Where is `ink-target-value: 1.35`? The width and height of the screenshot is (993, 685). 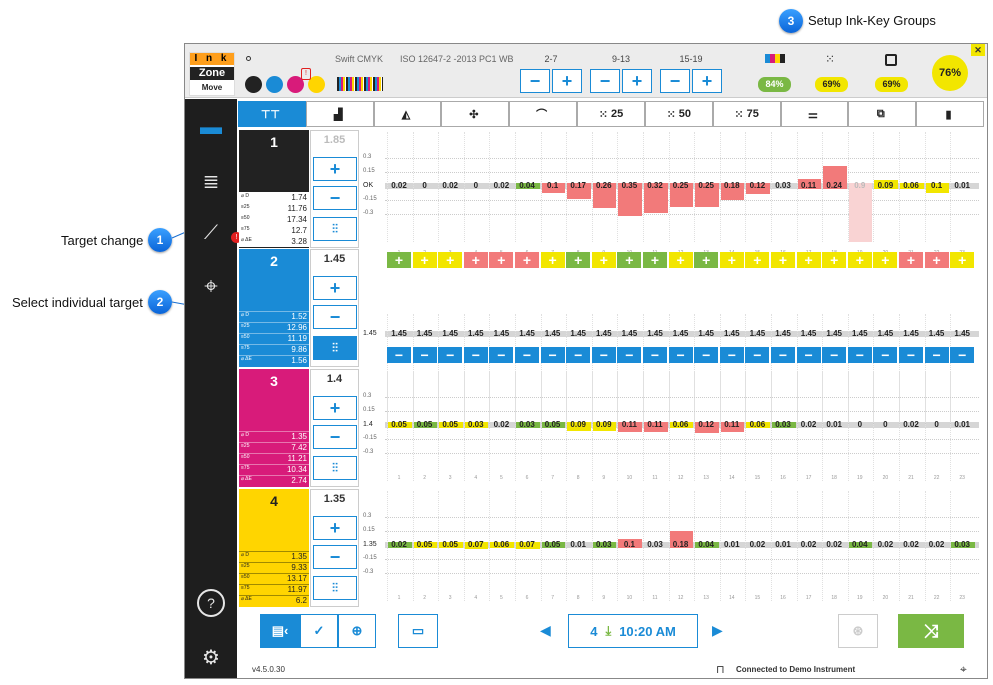
ink-target-value: 1.35 is located at coordinates (334, 499).